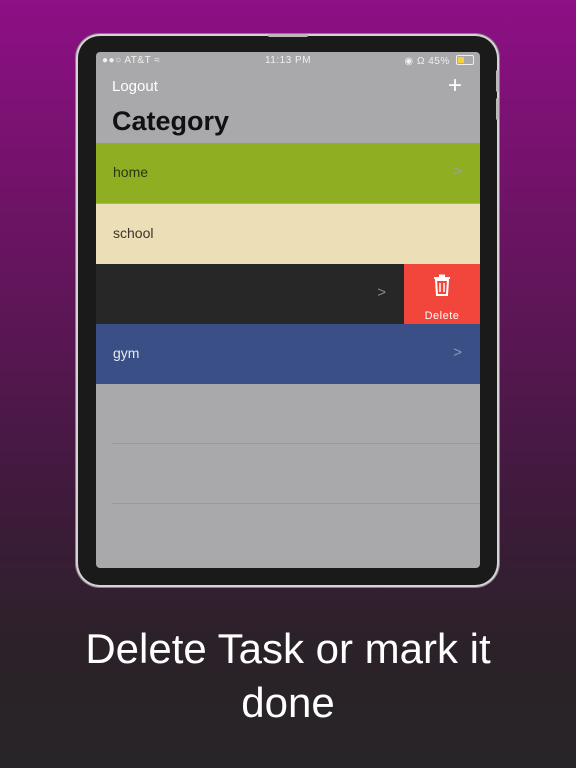 This screenshot has width=576, height=768. Describe the element at coordinates (288, 35) in the screenshot. I see `power-button` at that location.